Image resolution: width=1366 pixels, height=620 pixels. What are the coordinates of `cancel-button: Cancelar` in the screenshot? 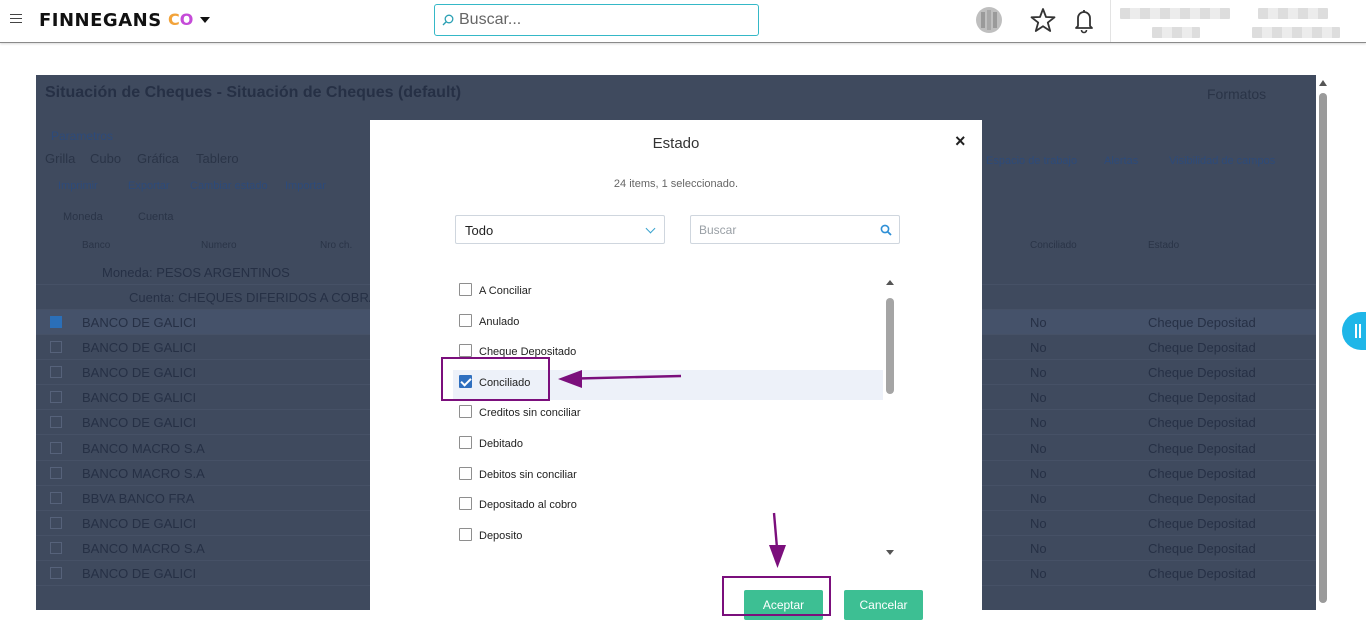 It's located at (883, 605).